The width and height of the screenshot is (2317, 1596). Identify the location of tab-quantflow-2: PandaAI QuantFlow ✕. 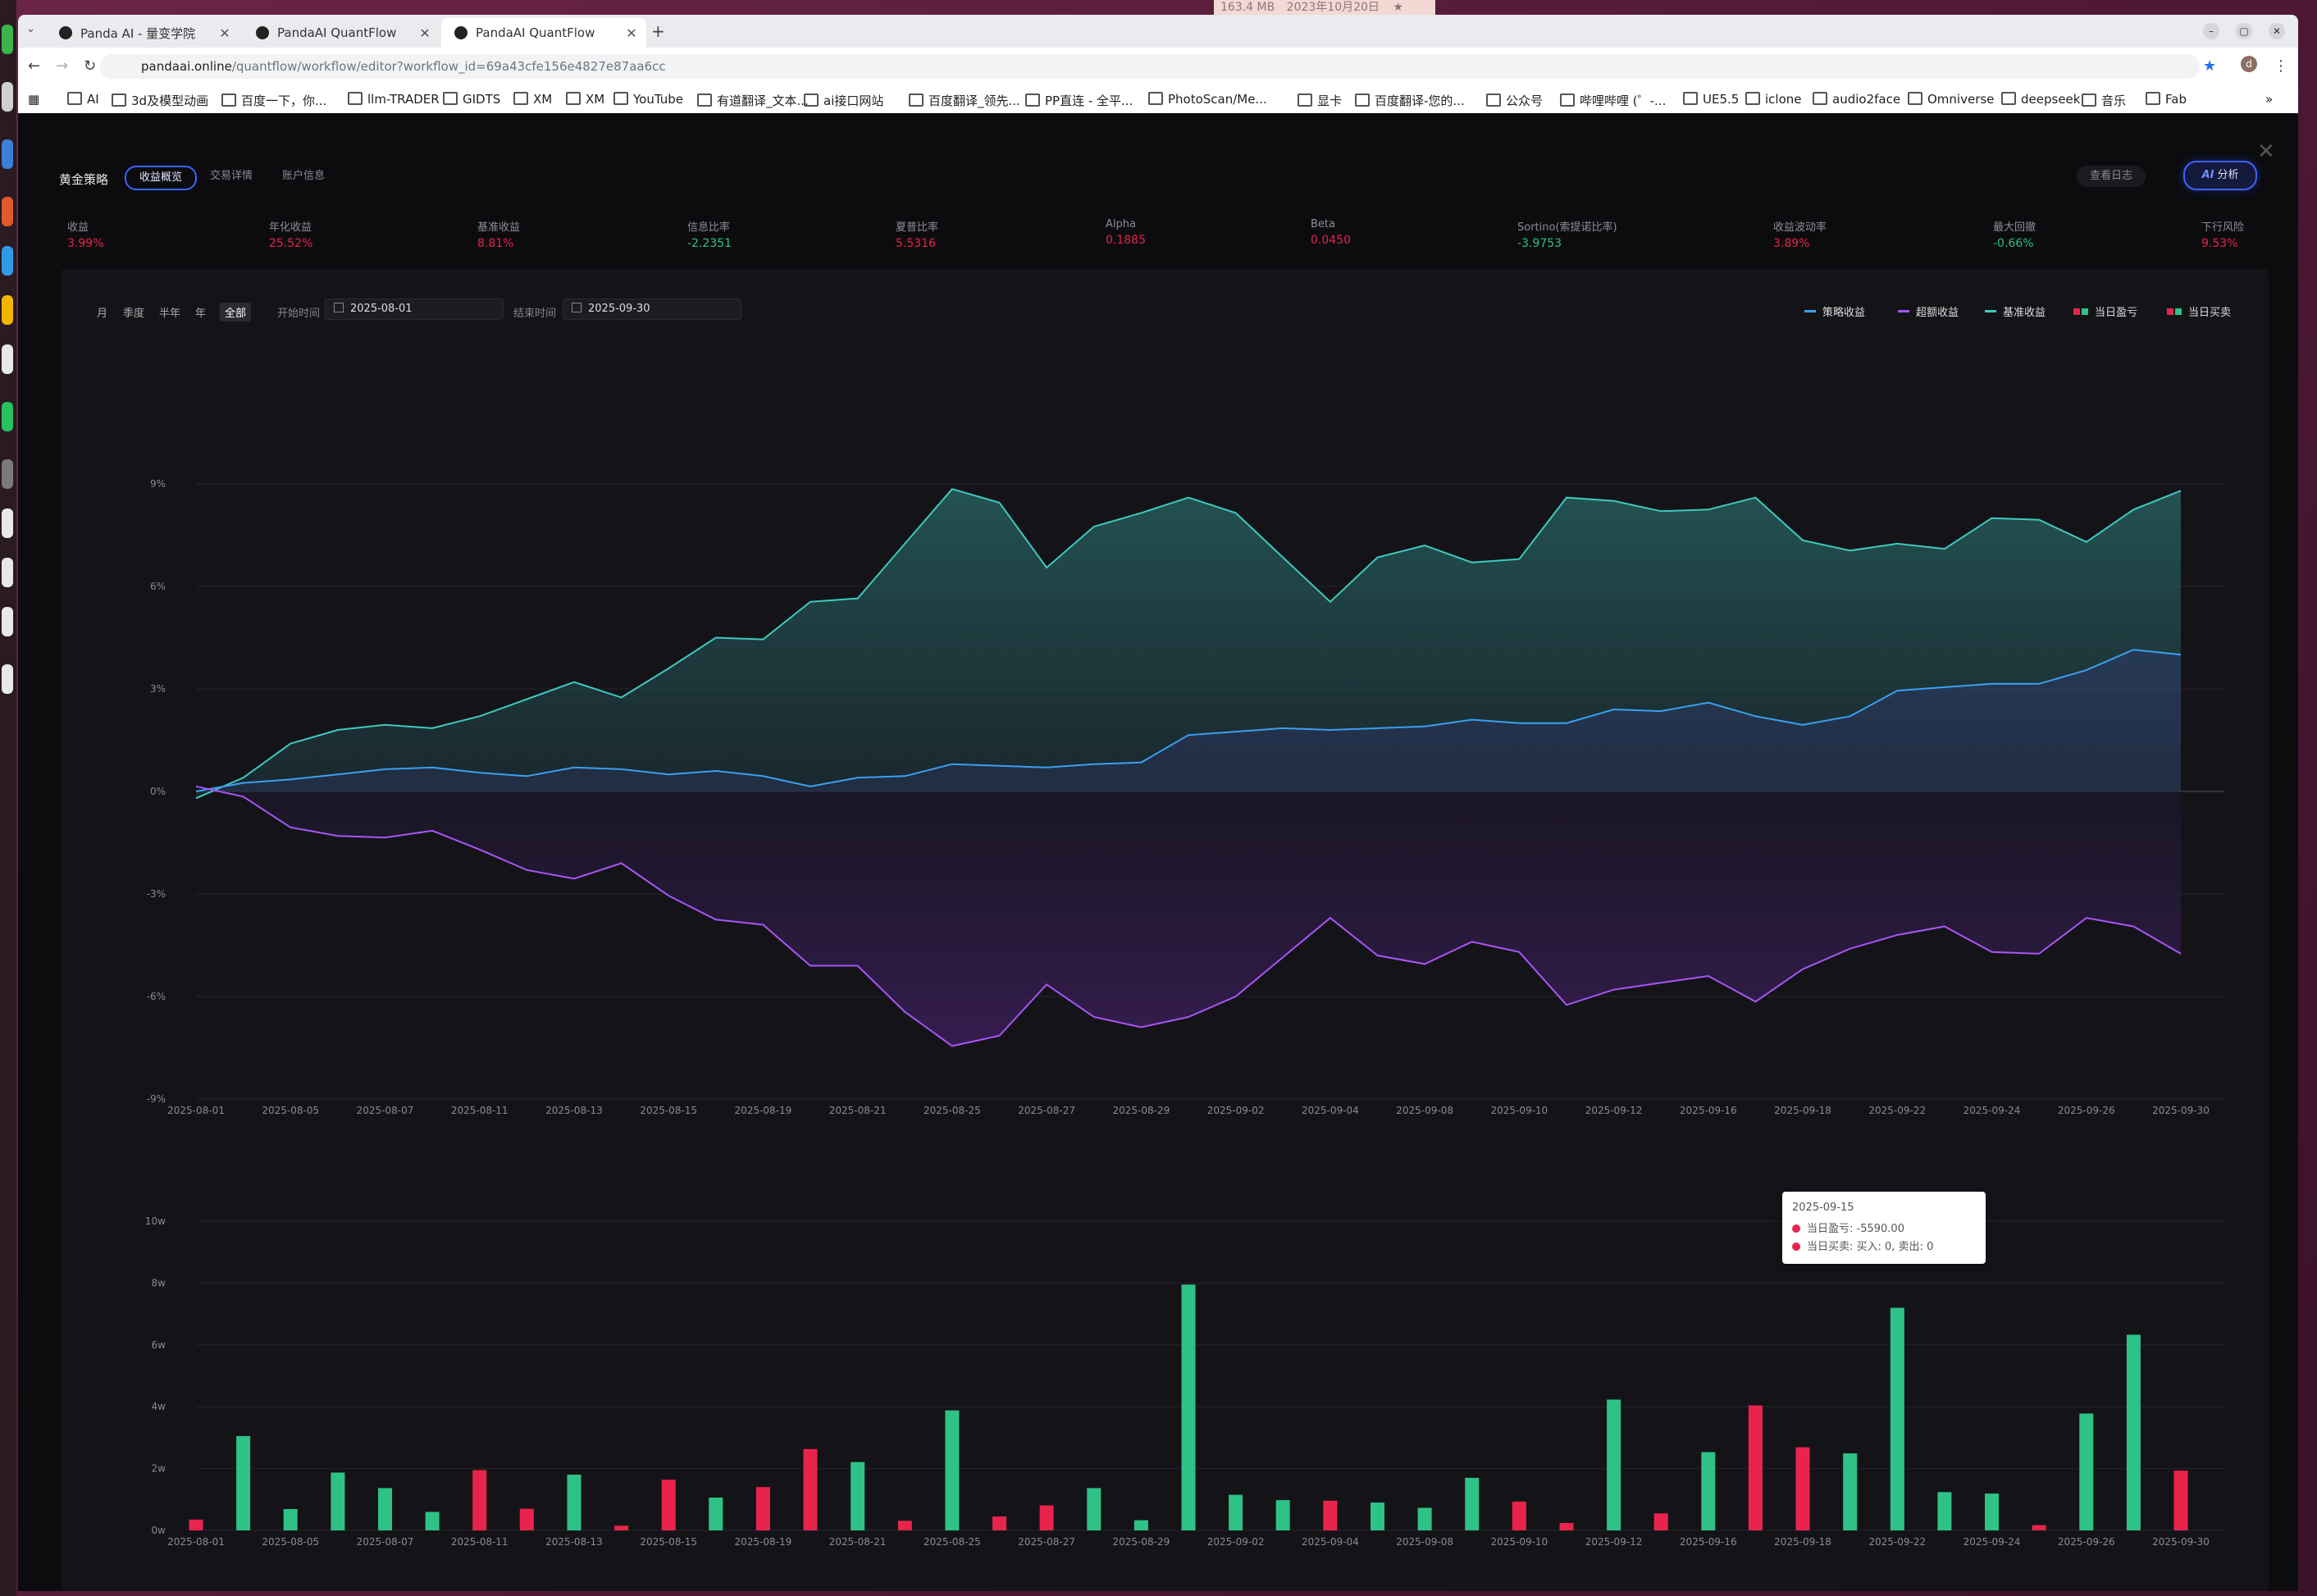
(543, 33).